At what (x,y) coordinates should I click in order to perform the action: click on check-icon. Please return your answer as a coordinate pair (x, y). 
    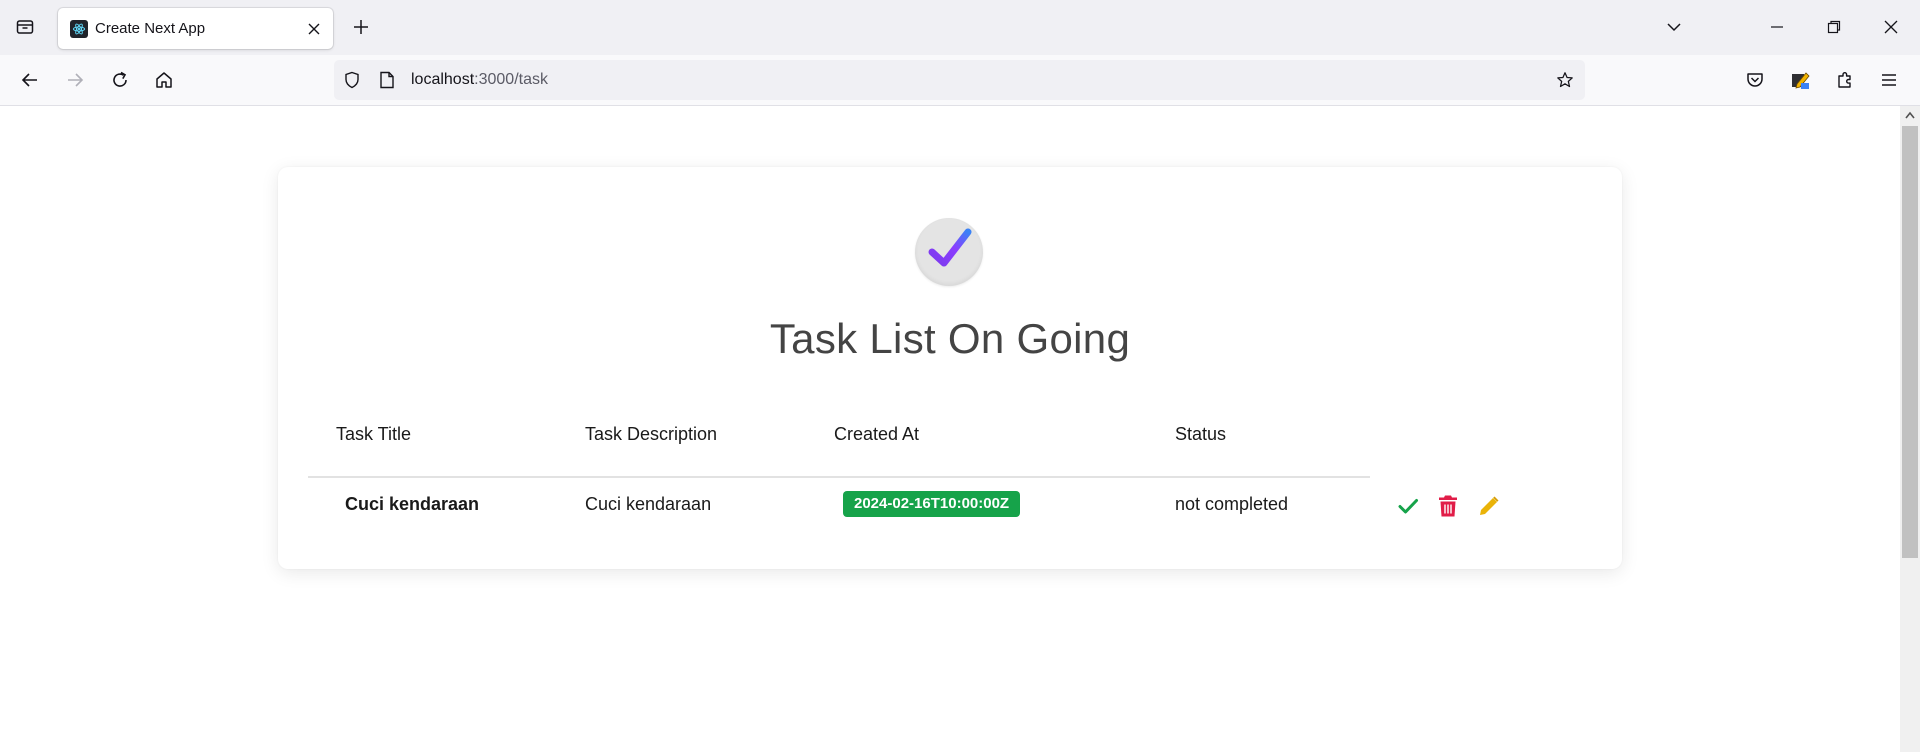
    Looking at the image, I should click on (1408, 506).